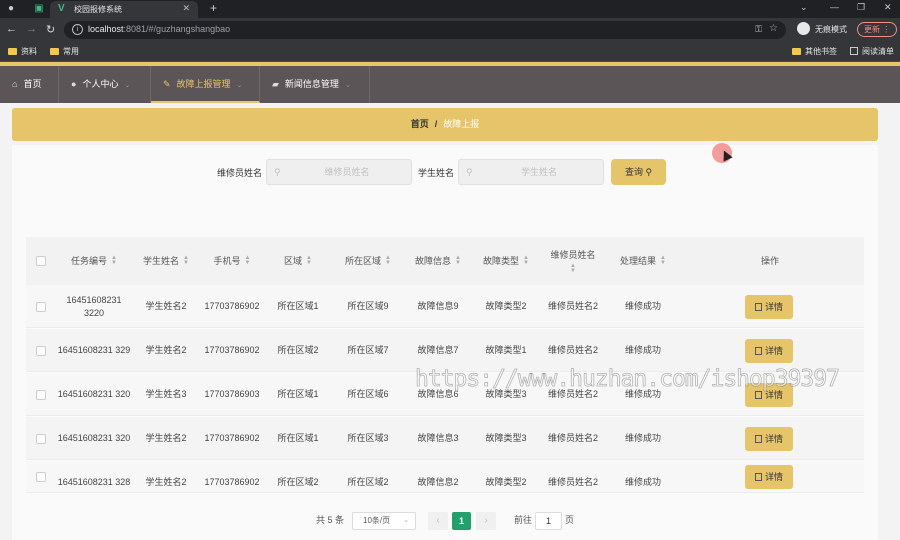 Image resolution: width=900 pixels, height=540 pixels. Describe the element at coordinates (74, 84) in the screenshot. I see `user-icon: ●` at that location.